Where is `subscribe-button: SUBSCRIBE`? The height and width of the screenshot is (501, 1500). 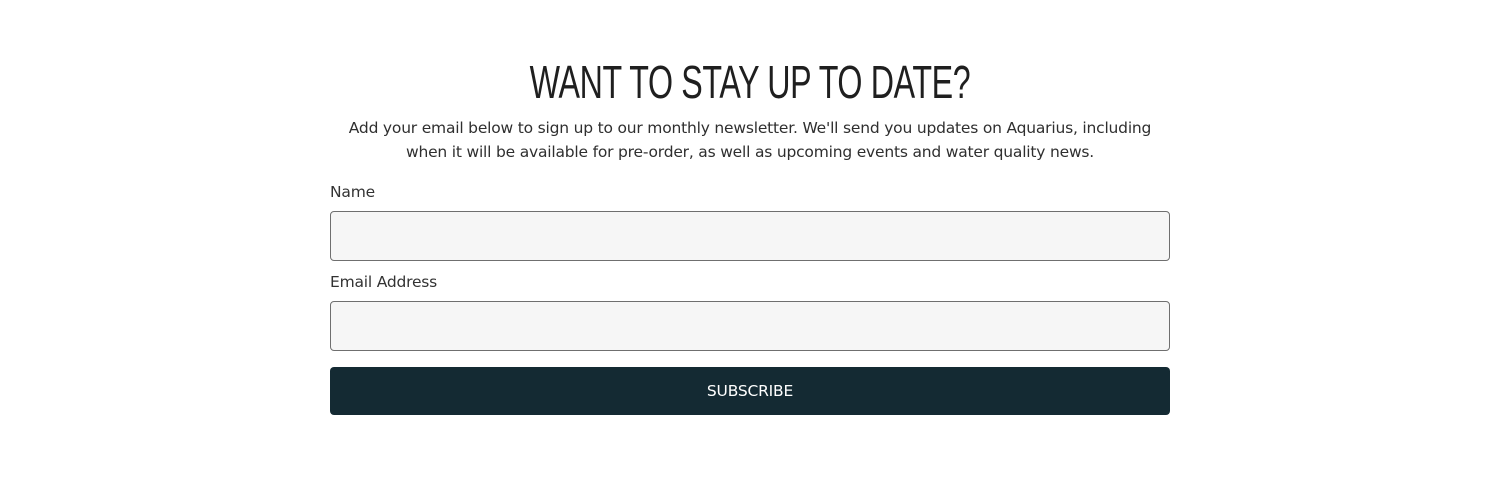 subscribe-button: SUBSCRIBE is located at coordinates (750, 391).